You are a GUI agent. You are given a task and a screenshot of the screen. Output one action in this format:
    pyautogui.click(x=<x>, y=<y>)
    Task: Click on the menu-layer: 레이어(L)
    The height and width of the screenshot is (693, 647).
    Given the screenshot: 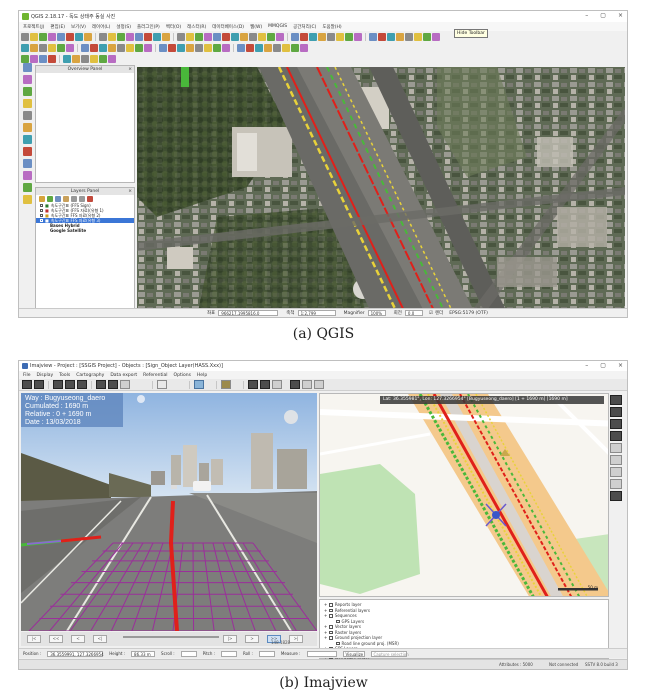 What is the action you would take?
    pyautogui.click(x=101, y=27)
    